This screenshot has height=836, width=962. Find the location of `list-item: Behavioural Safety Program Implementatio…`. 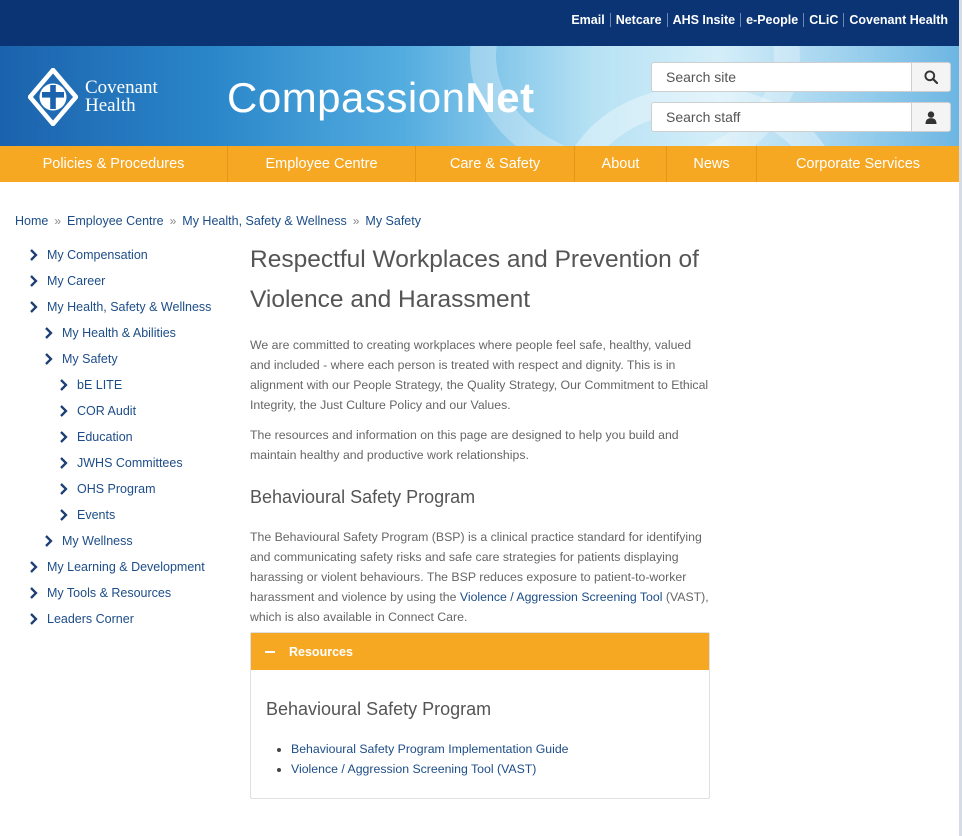

list-item: Behavioural Safety Program Implementatio… is located at coordinates (492, 749).